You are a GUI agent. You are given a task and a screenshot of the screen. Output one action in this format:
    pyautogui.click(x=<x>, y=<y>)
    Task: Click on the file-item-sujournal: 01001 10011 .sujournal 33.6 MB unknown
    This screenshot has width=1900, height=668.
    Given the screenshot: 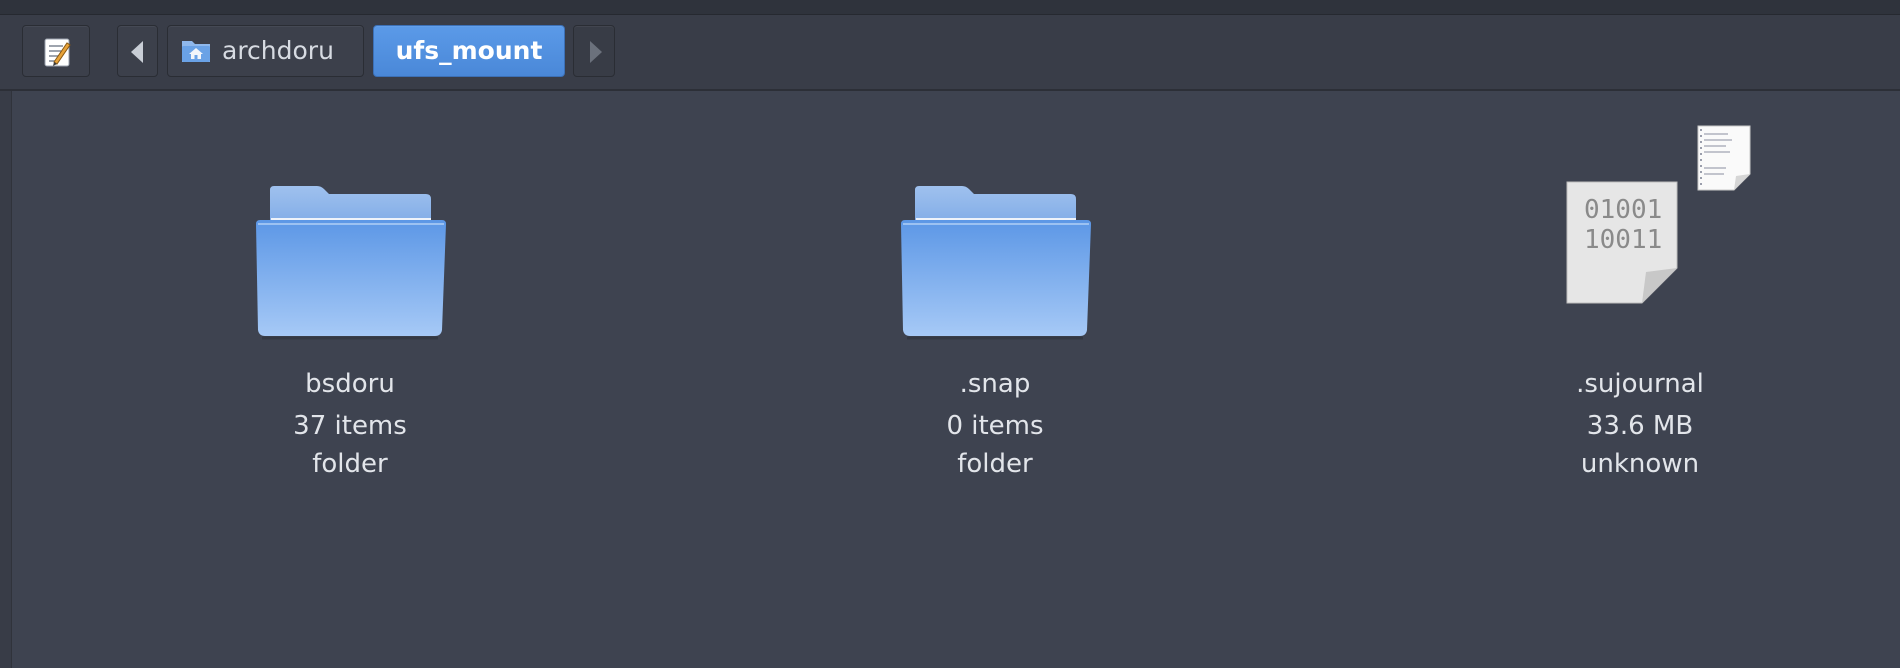 What is the action you would take?
    pyautogui.click(x=1640, y=305)
    